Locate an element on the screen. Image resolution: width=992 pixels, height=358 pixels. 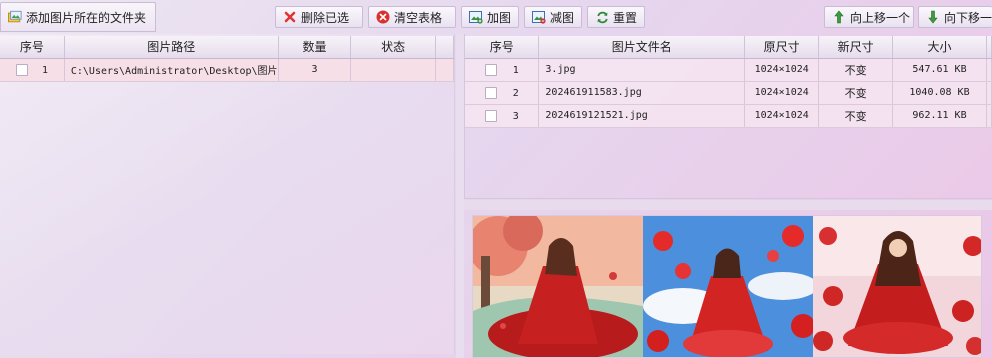
add-image-icon is located at coordinates (476, 17).